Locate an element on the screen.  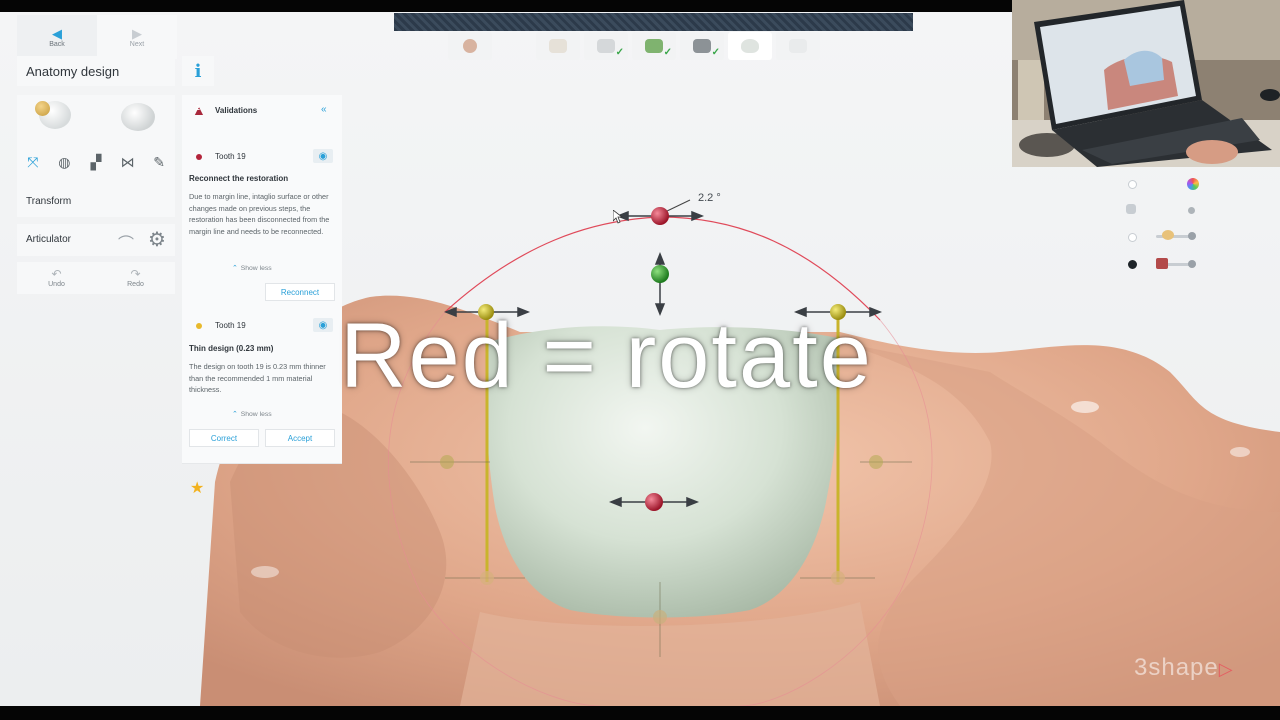
undo-button: ↶ Undo is located at coordinates (56, 278).